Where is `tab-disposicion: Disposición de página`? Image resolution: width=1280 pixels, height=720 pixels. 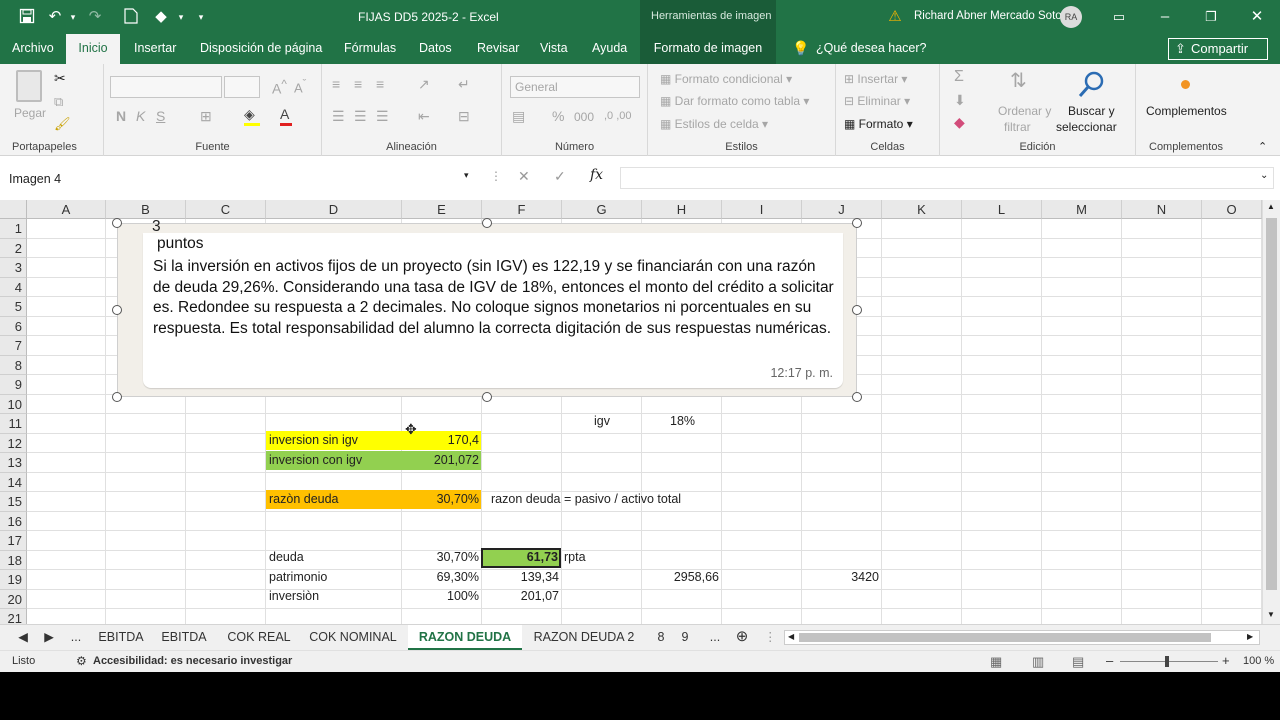
tab-disposicion: Disposición de página is located at coordinates (261, 49).